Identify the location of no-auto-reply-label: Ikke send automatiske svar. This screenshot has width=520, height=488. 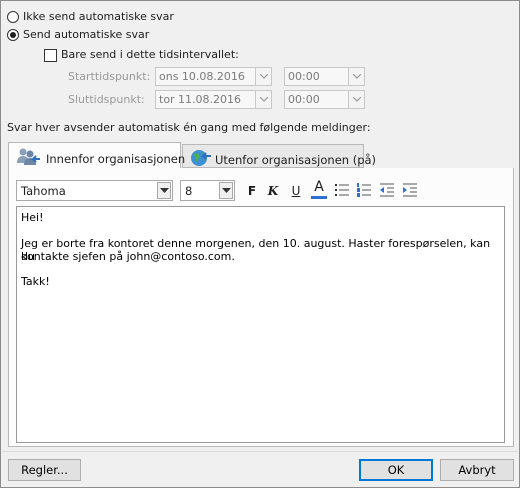
(98, 16).